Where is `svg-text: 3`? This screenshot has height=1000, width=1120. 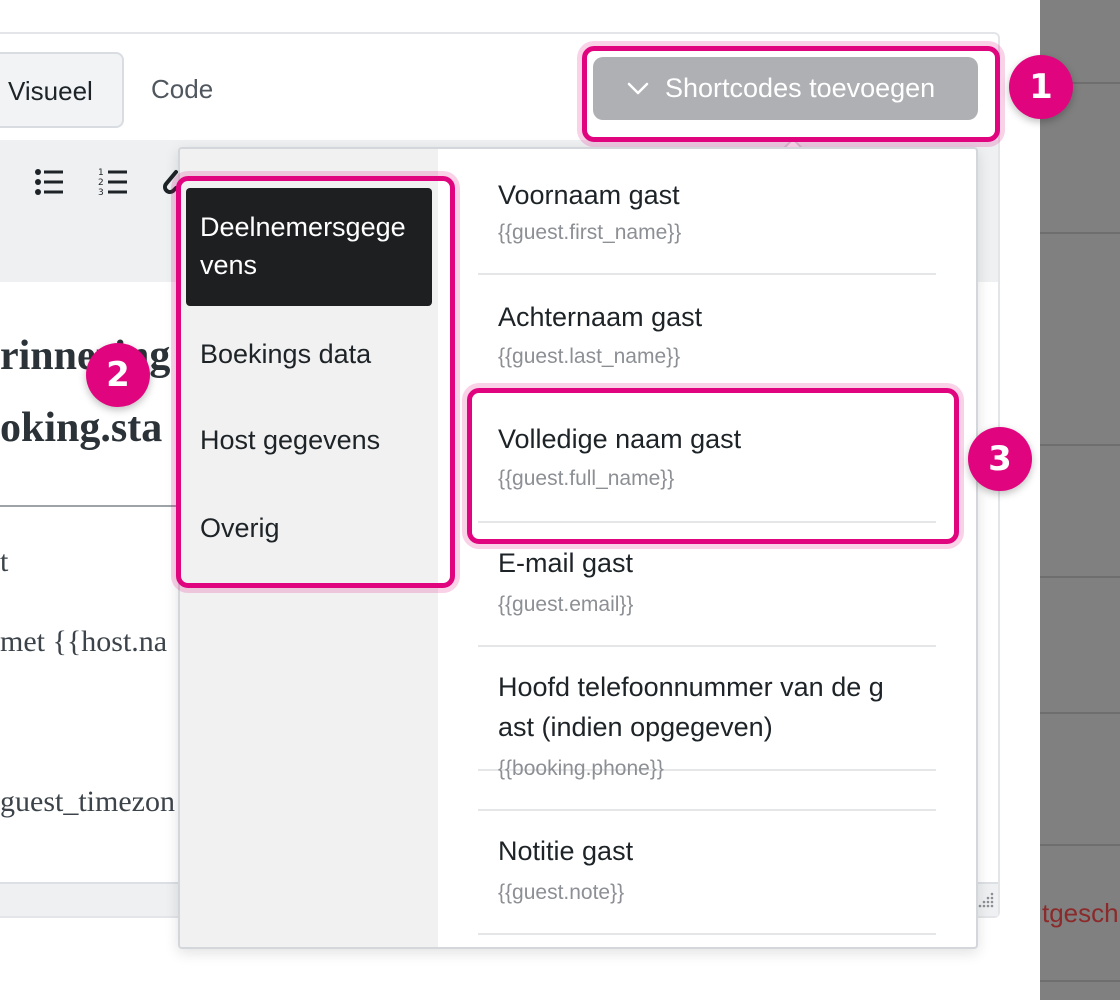 svg-text: 3 is located at coordinates (101, 193).